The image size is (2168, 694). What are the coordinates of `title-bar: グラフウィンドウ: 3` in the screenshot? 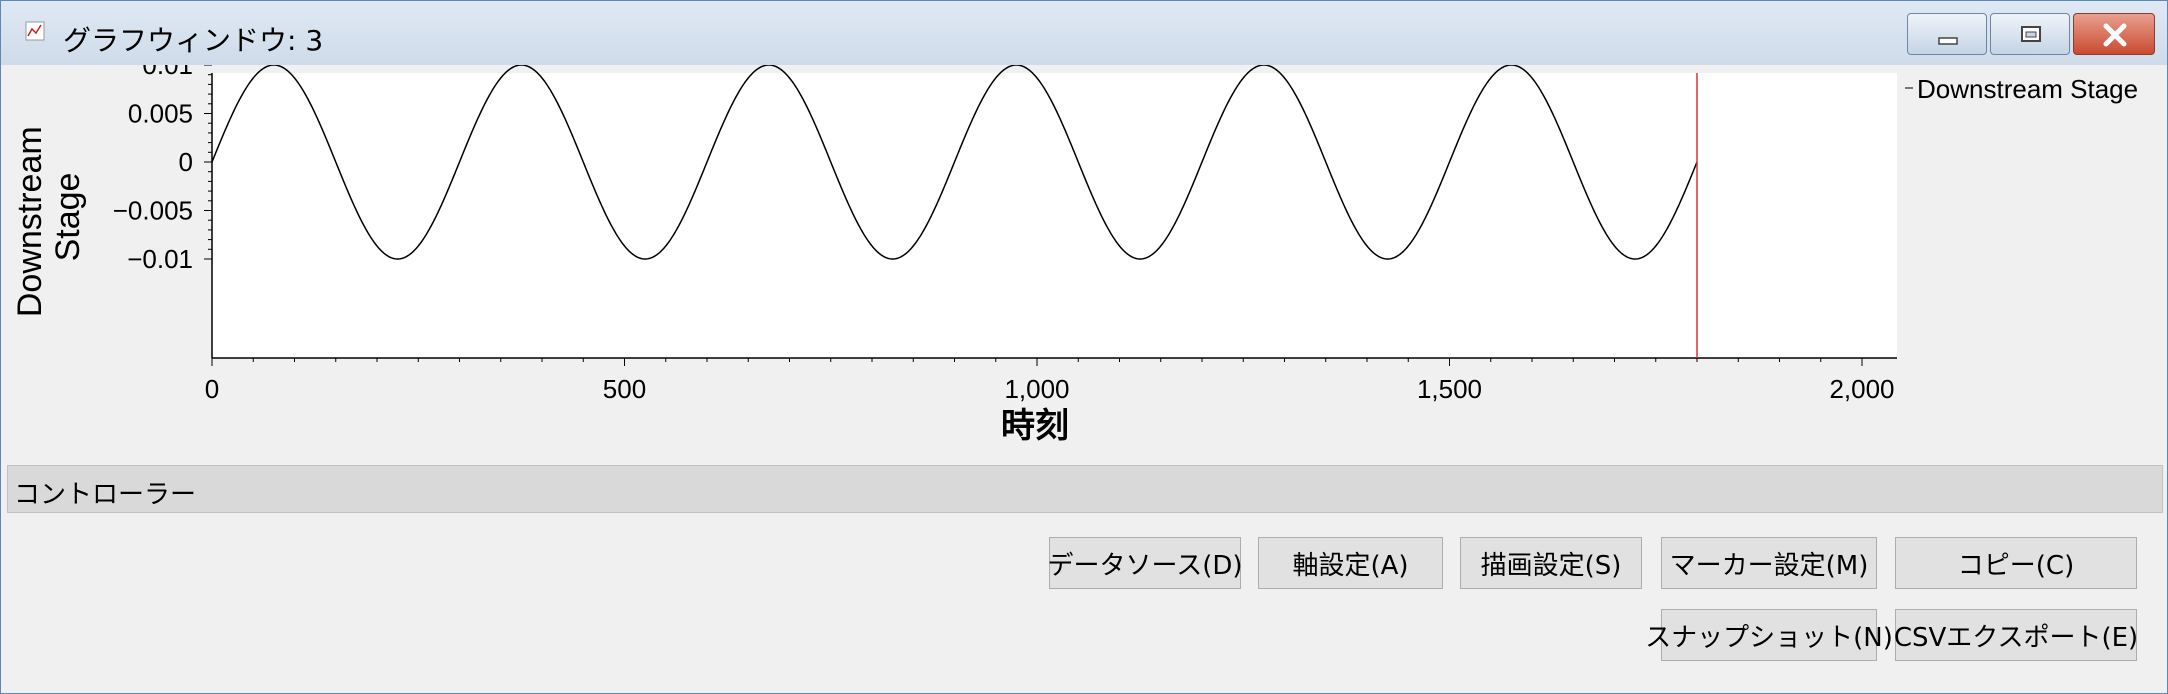 It's located at (1084, 33).